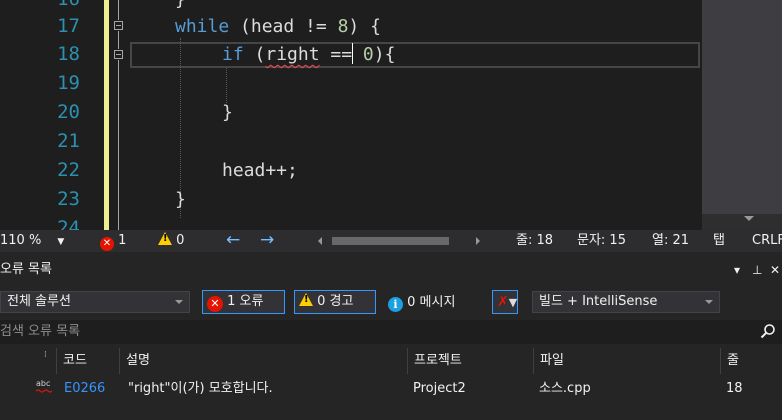 The height and width of the screenshot is (420, 782). I want to click on code-token: head++;, so click(260, 170).